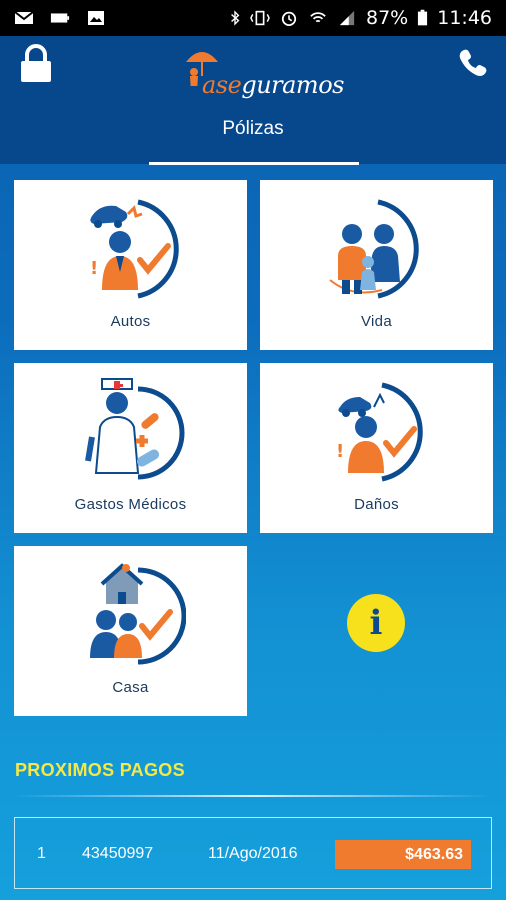  I want to click on battery-percent: 87%, so click(387, 18).